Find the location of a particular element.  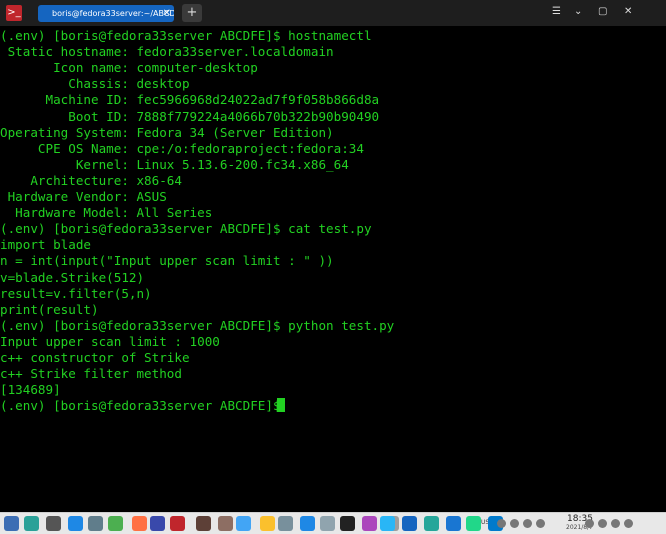

terminal-line: c++ constructor of Strike is located at coordinates (95, 357).